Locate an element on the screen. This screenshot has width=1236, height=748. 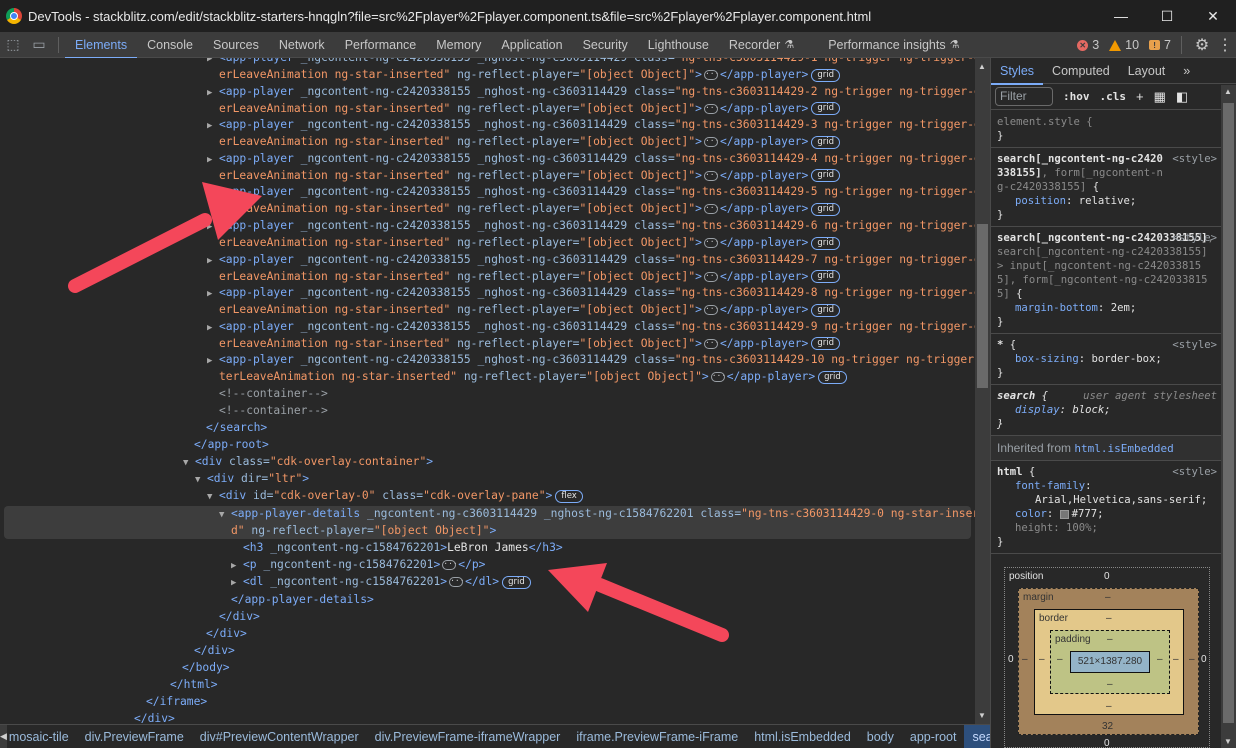
tab-security: Security is located at coordinates (605, 45).